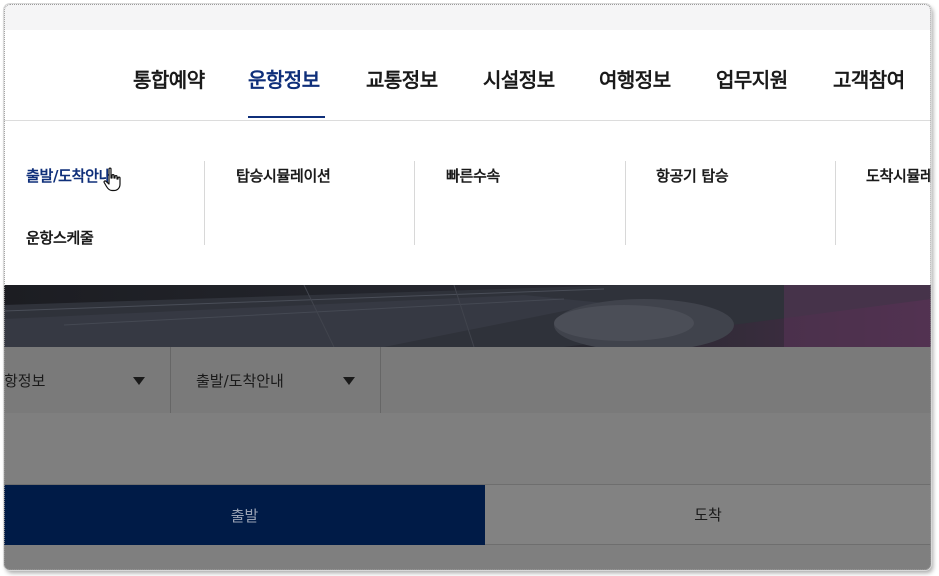 The height and width of the screenshot is (576, 939). What do you see at coordinates (286, 117) in the screenshot?
I see `active-menu-underline` at bounding box center [286, 117].